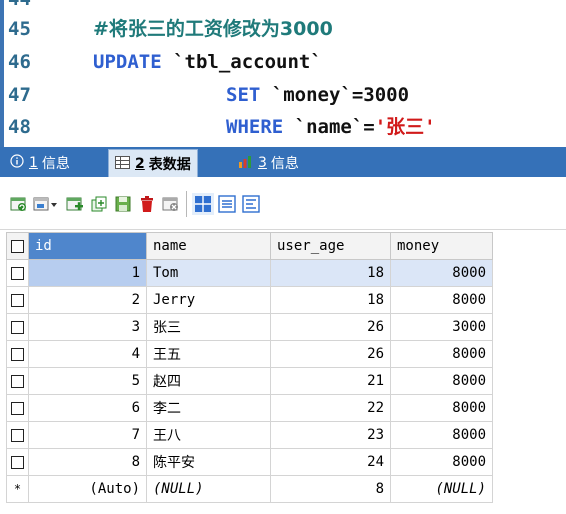 The height and width of the screenshot is (514, 566). Describe the element at coordinates (260, 127) in the screenshot. I see `code-token-kw: WHERE` at that location.